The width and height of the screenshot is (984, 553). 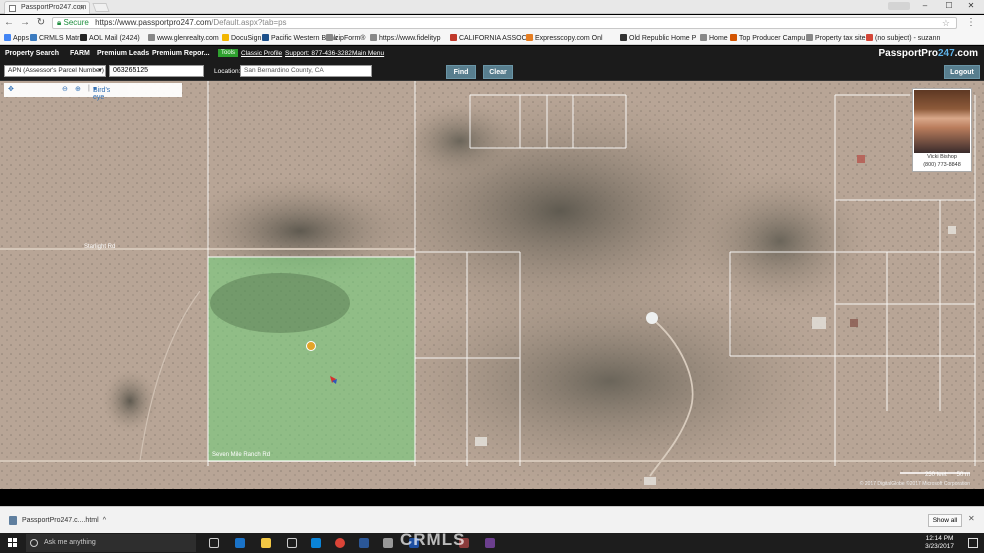 I want to click on find-button: Find, so click(x=461, y=72).